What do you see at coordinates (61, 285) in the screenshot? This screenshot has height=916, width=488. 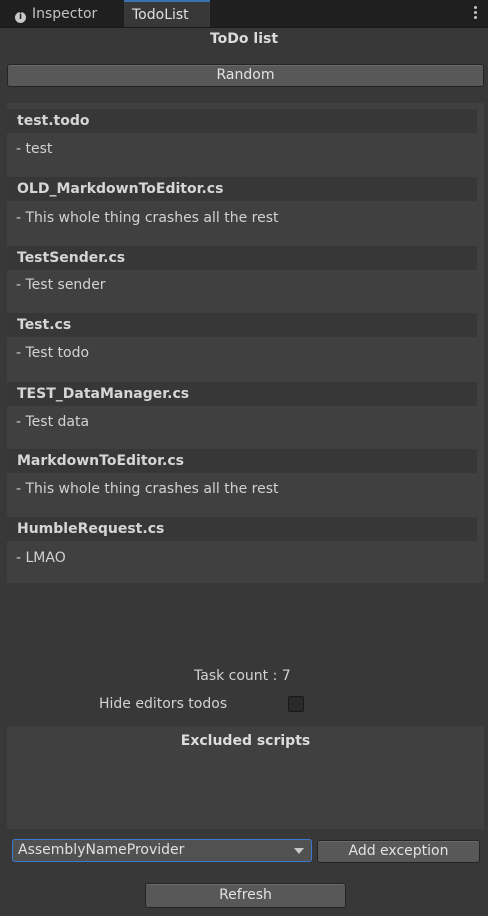 I see `todo-text: - Test sender` at bounding box center [61, 285].